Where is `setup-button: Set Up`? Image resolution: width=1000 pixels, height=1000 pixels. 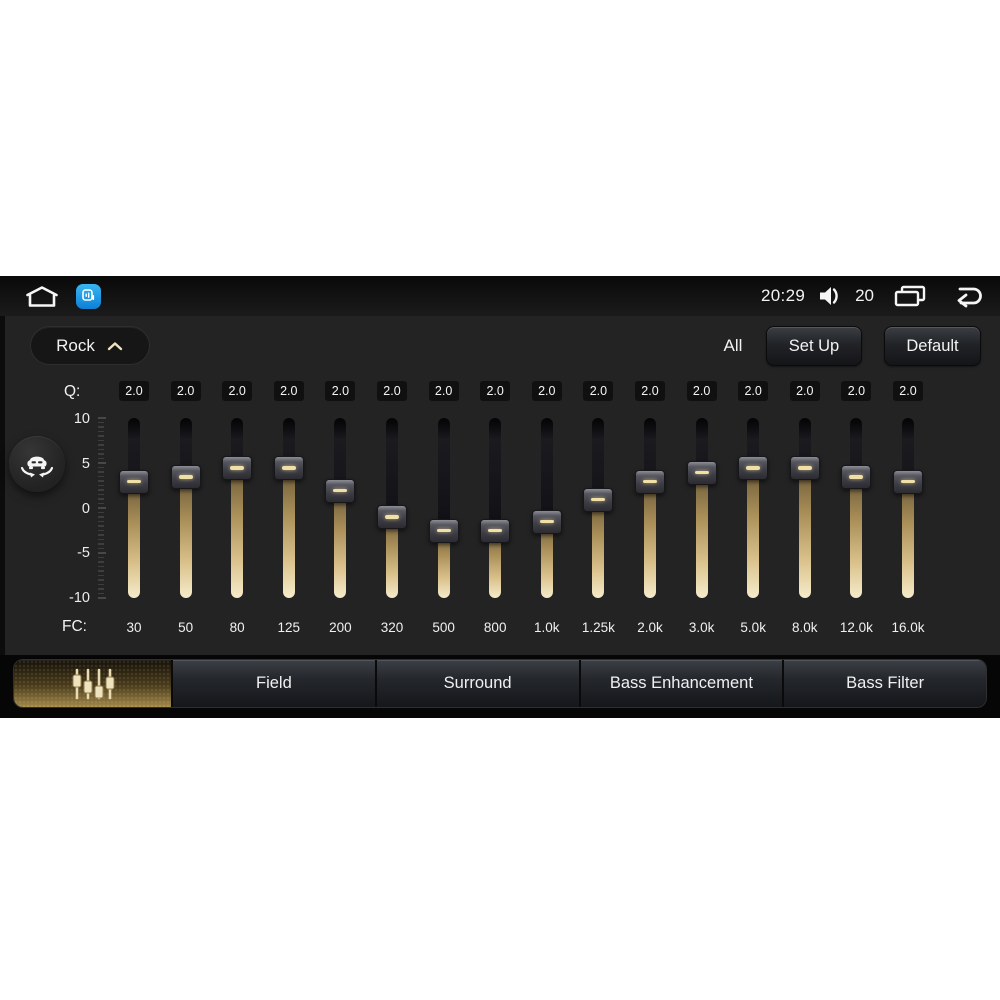
setup-button: Set Up is located at coordinates (814, 346).